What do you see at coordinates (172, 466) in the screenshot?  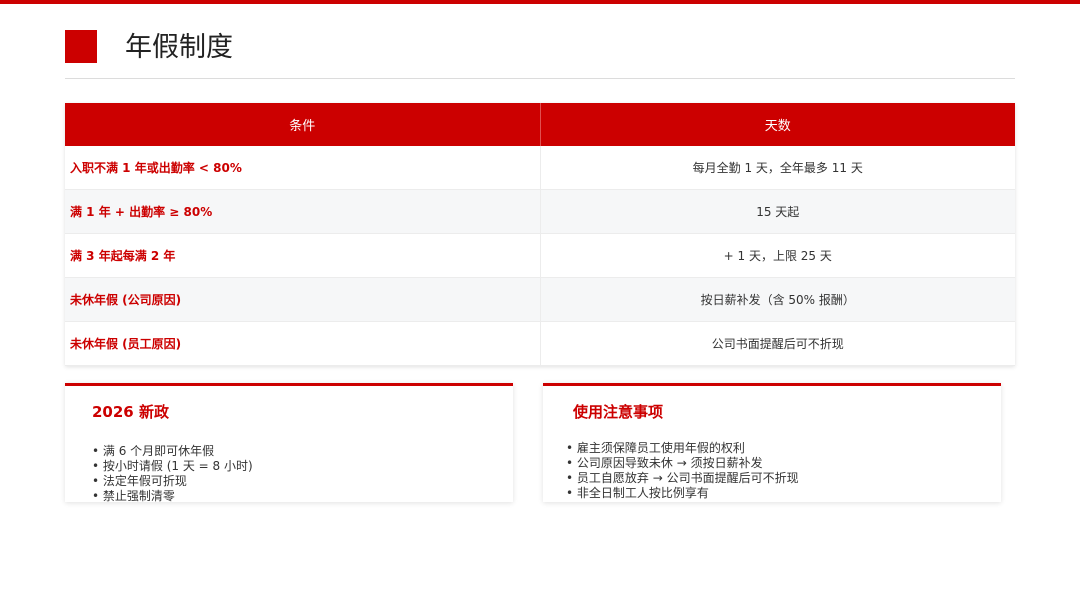 I see `list-item: 按小时请假 (1 天 = 8 小时)` at bounding box center [172, 466].